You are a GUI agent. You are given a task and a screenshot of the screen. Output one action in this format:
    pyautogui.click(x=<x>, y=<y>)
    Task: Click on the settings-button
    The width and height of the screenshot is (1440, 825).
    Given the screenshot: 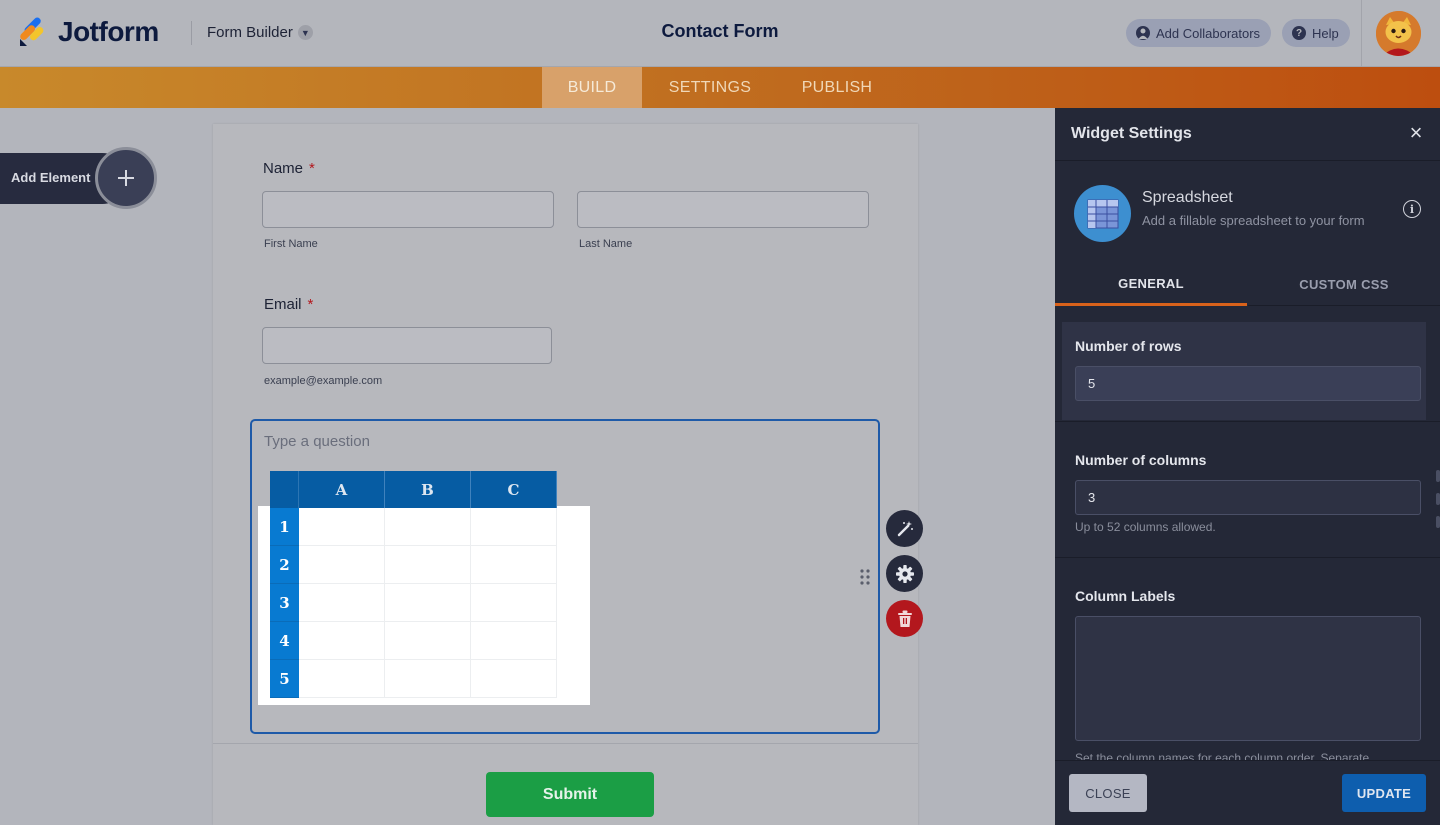 What is the action you would take?
    pyautogui.click(x=904, y=573)
    